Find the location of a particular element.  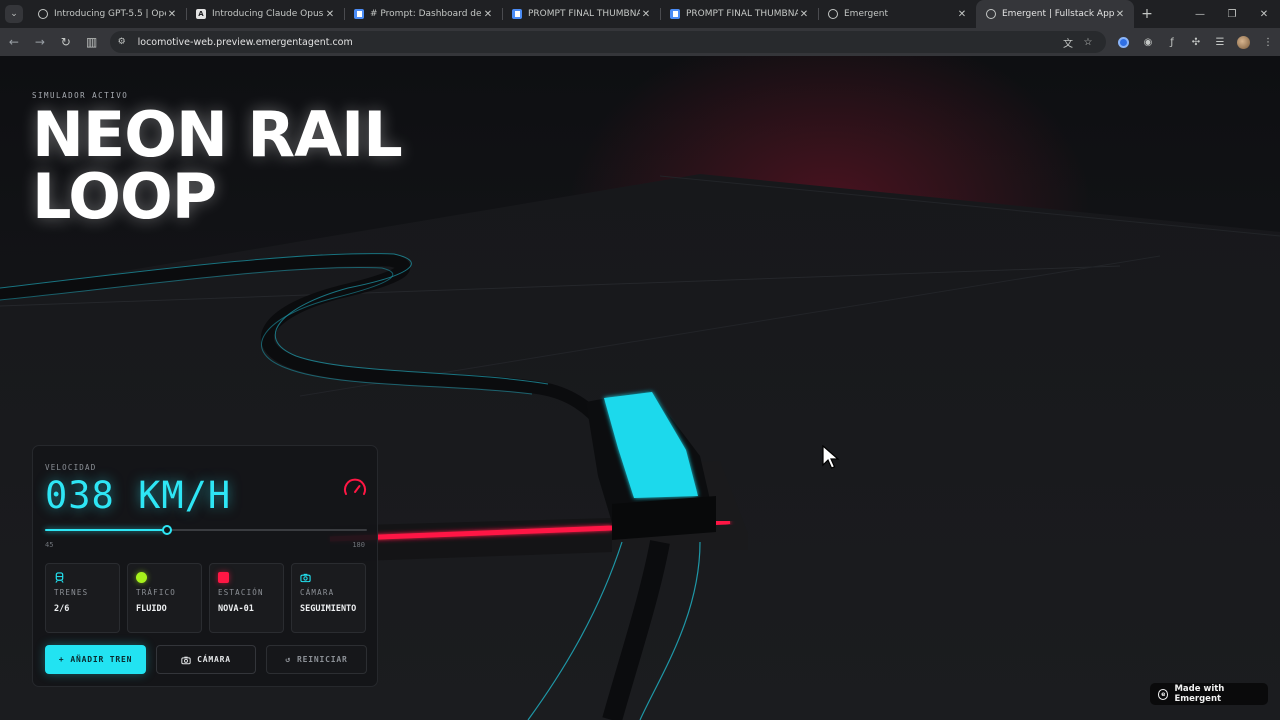

add-train-button: + AÑADIR TREN is located at coordinates (95, 659).